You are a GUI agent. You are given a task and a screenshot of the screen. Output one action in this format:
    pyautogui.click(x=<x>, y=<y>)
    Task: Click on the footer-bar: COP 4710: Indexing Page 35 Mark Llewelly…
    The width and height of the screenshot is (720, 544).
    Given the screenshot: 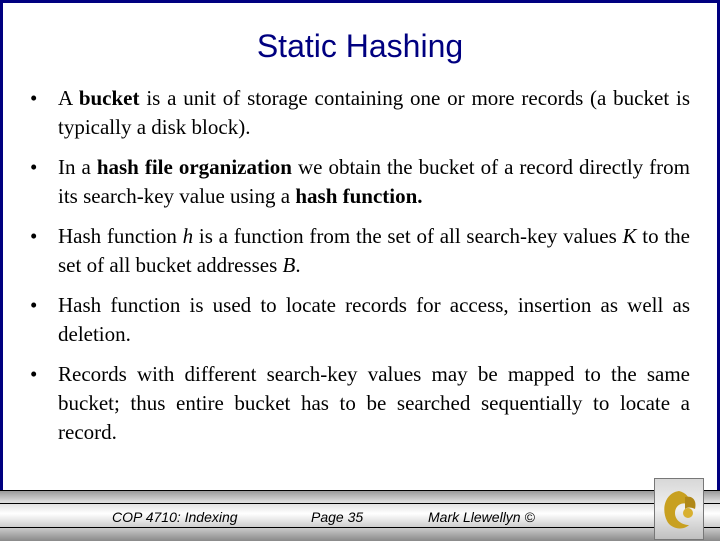 What is the action you would take?
    pyautogui.click(x=360, y=515)
    